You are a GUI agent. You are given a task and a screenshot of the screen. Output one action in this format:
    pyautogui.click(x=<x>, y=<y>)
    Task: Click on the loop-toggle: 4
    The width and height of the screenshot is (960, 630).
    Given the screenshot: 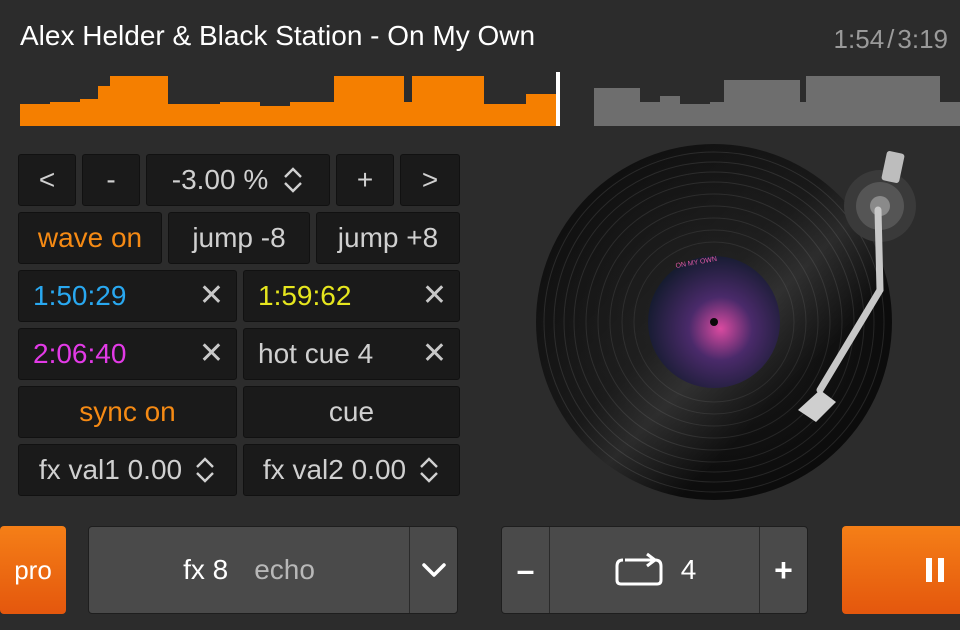 What is the action you would take?
    pyautogui.click(x=655, y=570)
    